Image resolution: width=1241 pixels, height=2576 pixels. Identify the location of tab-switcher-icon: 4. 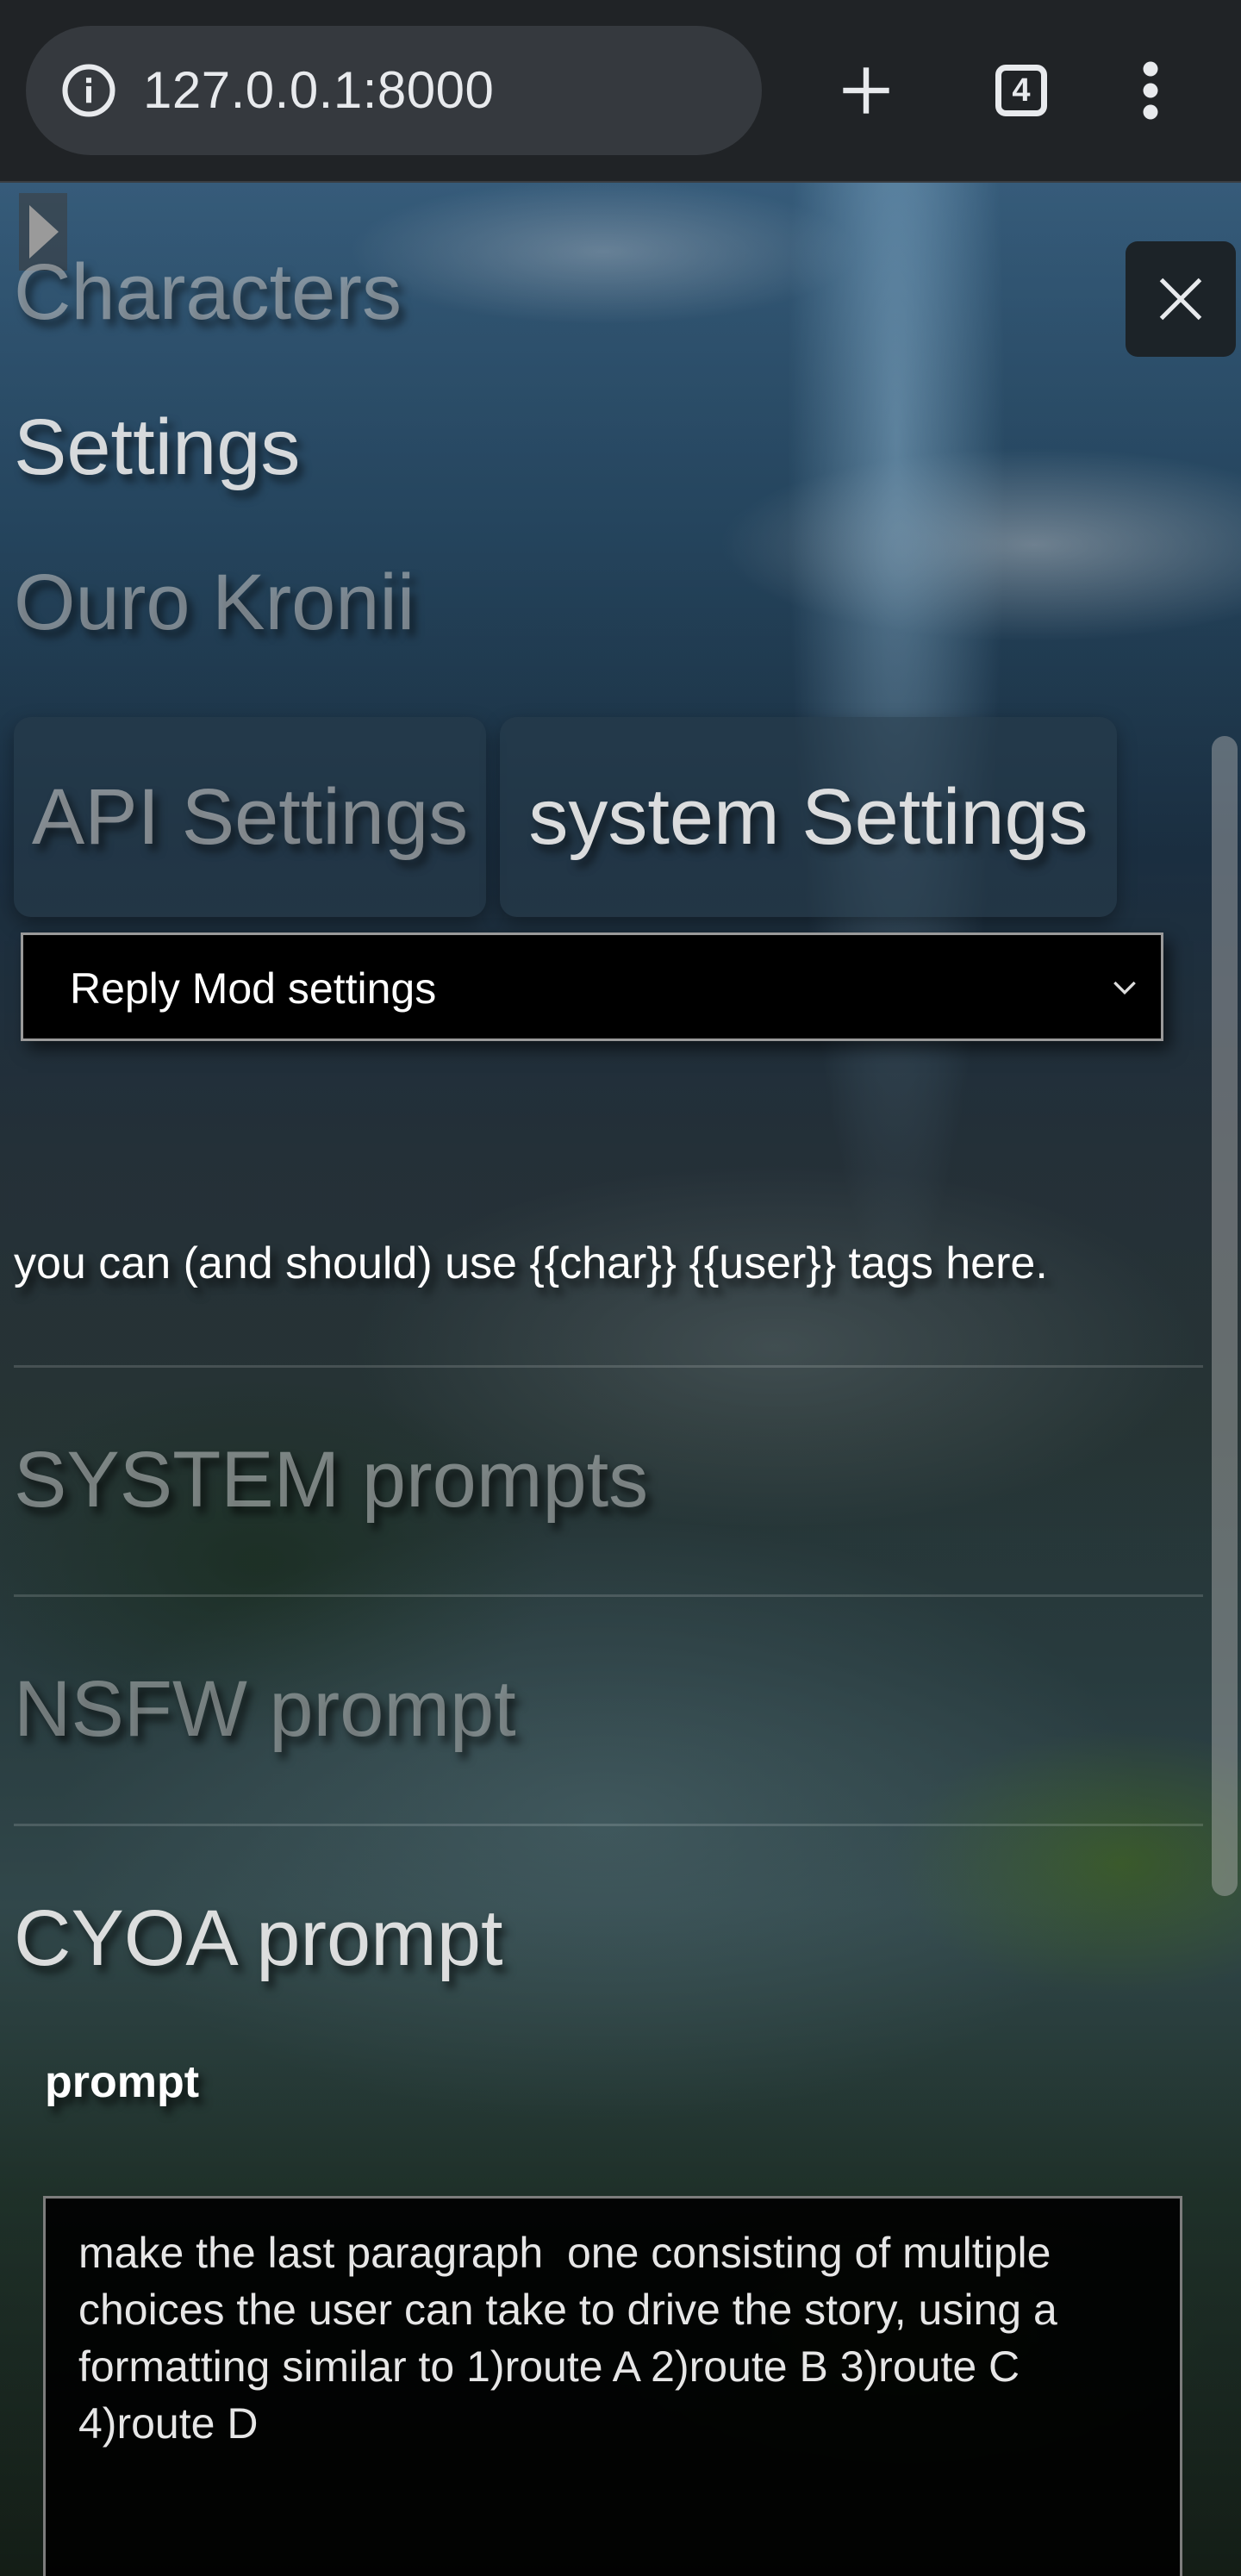
(1021, 90).